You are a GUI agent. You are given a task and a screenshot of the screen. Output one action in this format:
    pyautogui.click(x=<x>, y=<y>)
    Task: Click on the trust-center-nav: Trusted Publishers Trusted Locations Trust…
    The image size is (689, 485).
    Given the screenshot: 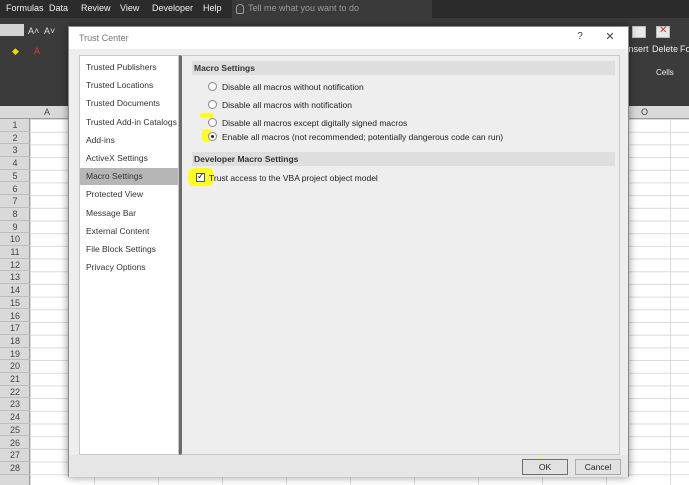 What is the action you would take?
    pyautogui.click(x=129, y=255)
    